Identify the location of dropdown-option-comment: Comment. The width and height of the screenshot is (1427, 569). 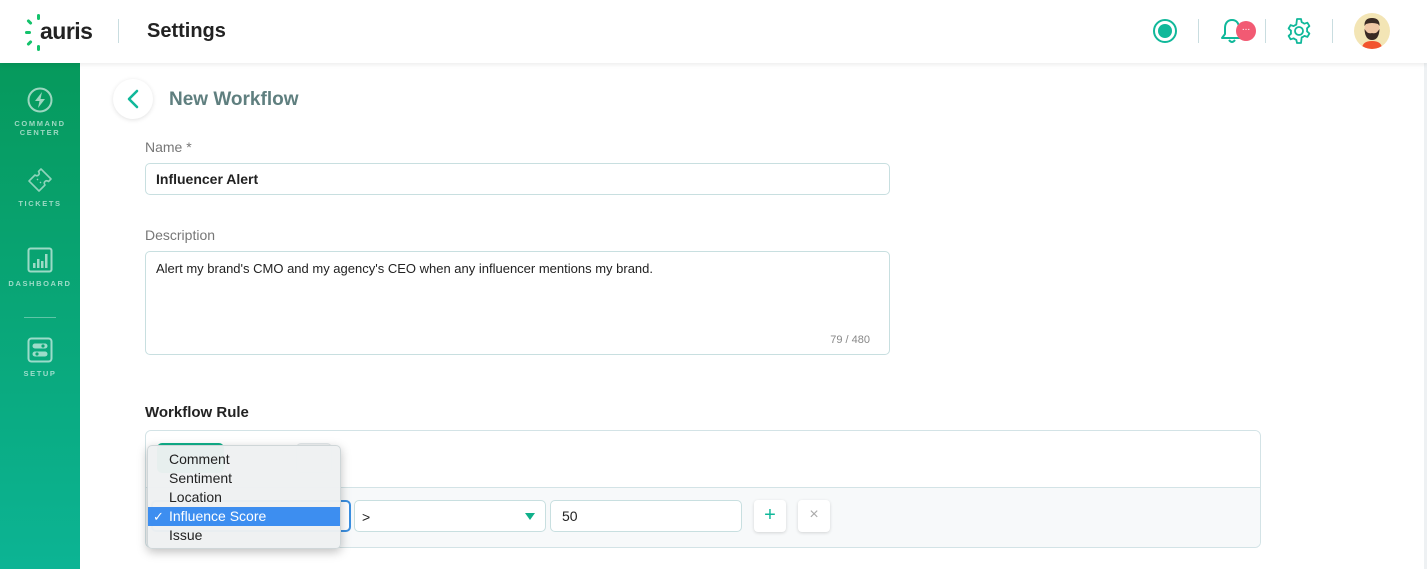
(244, 459).